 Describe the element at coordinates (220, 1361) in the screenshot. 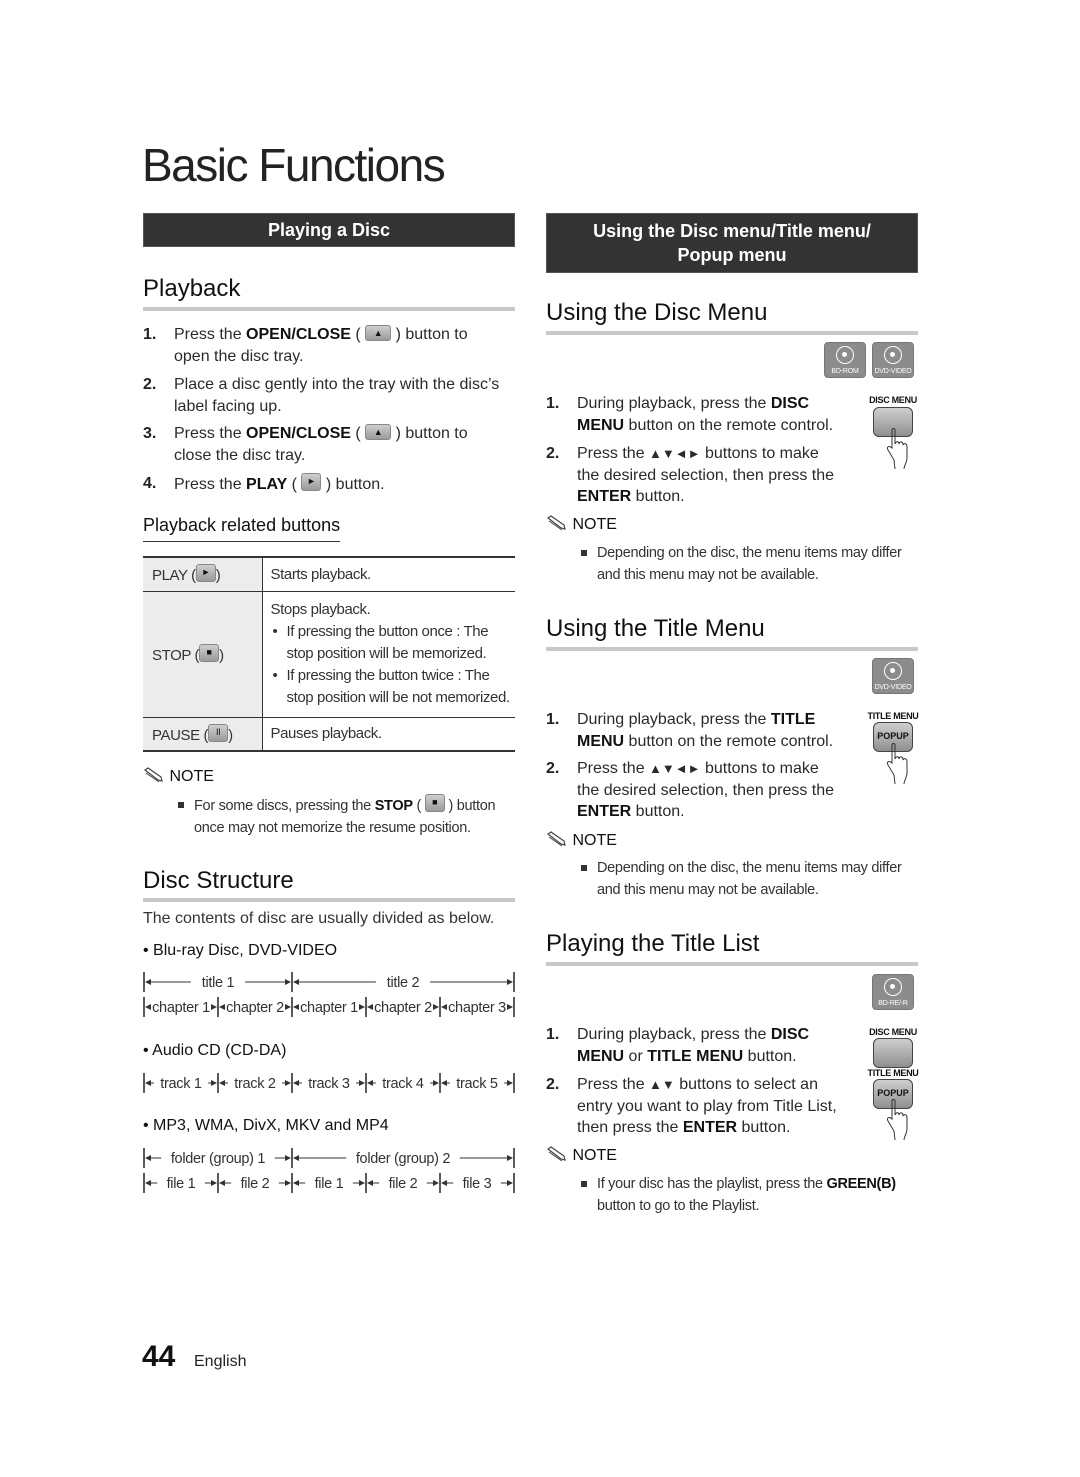

I see `page-language: English` at that location.